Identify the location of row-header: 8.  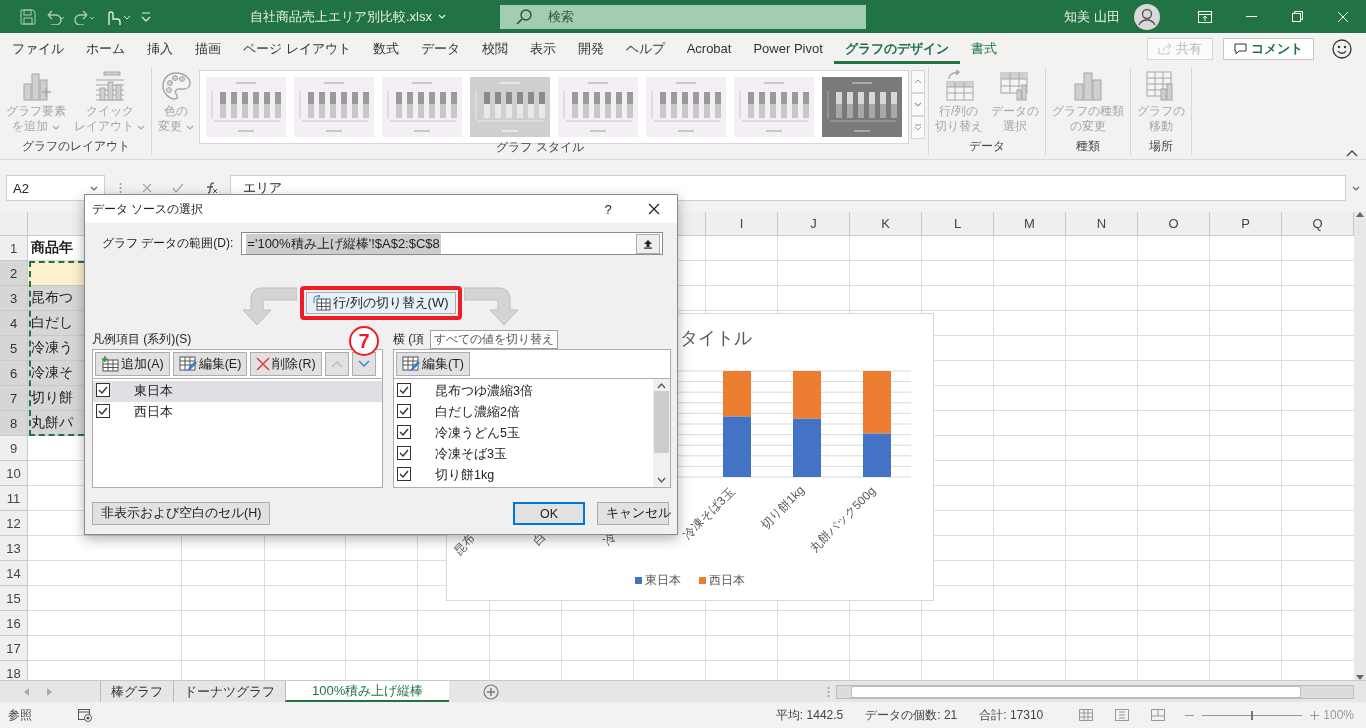
(14, 423).